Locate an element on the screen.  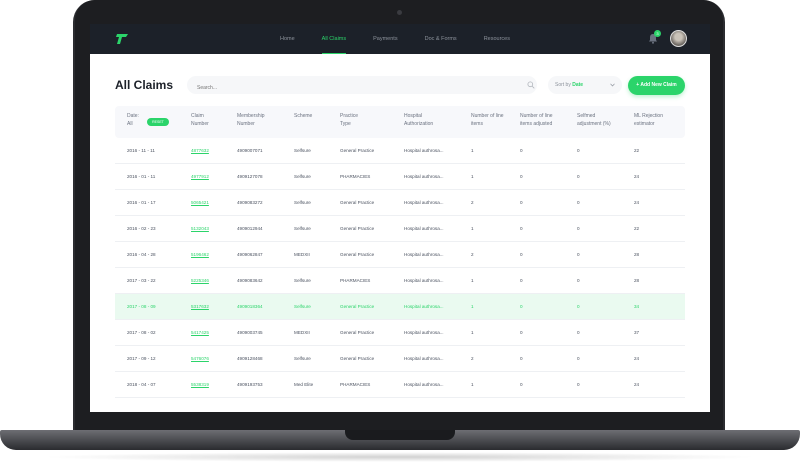
header-claim-line1: Claim is located at coordinates (197, 116).